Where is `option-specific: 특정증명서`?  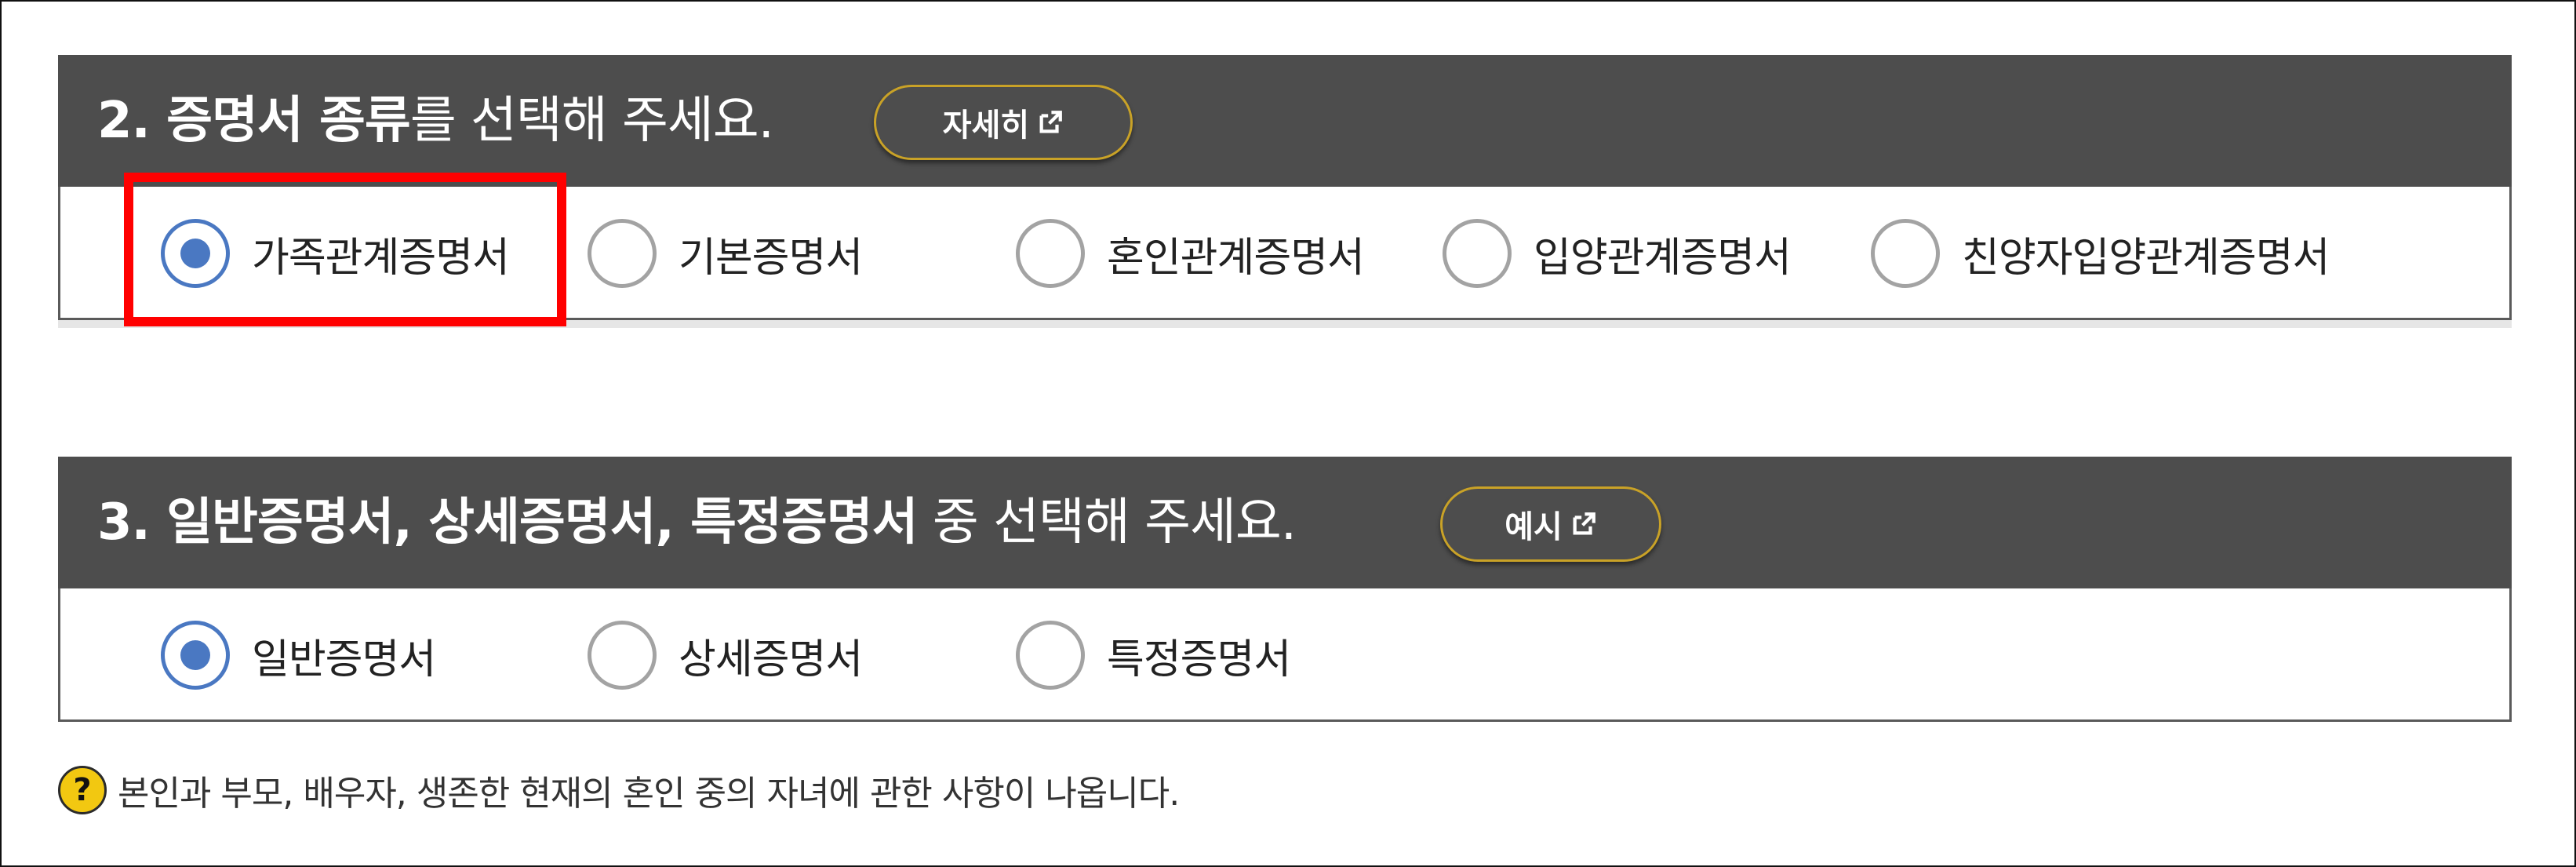 option-specific: 특정증명서 is located at coordinates (1153, 655).